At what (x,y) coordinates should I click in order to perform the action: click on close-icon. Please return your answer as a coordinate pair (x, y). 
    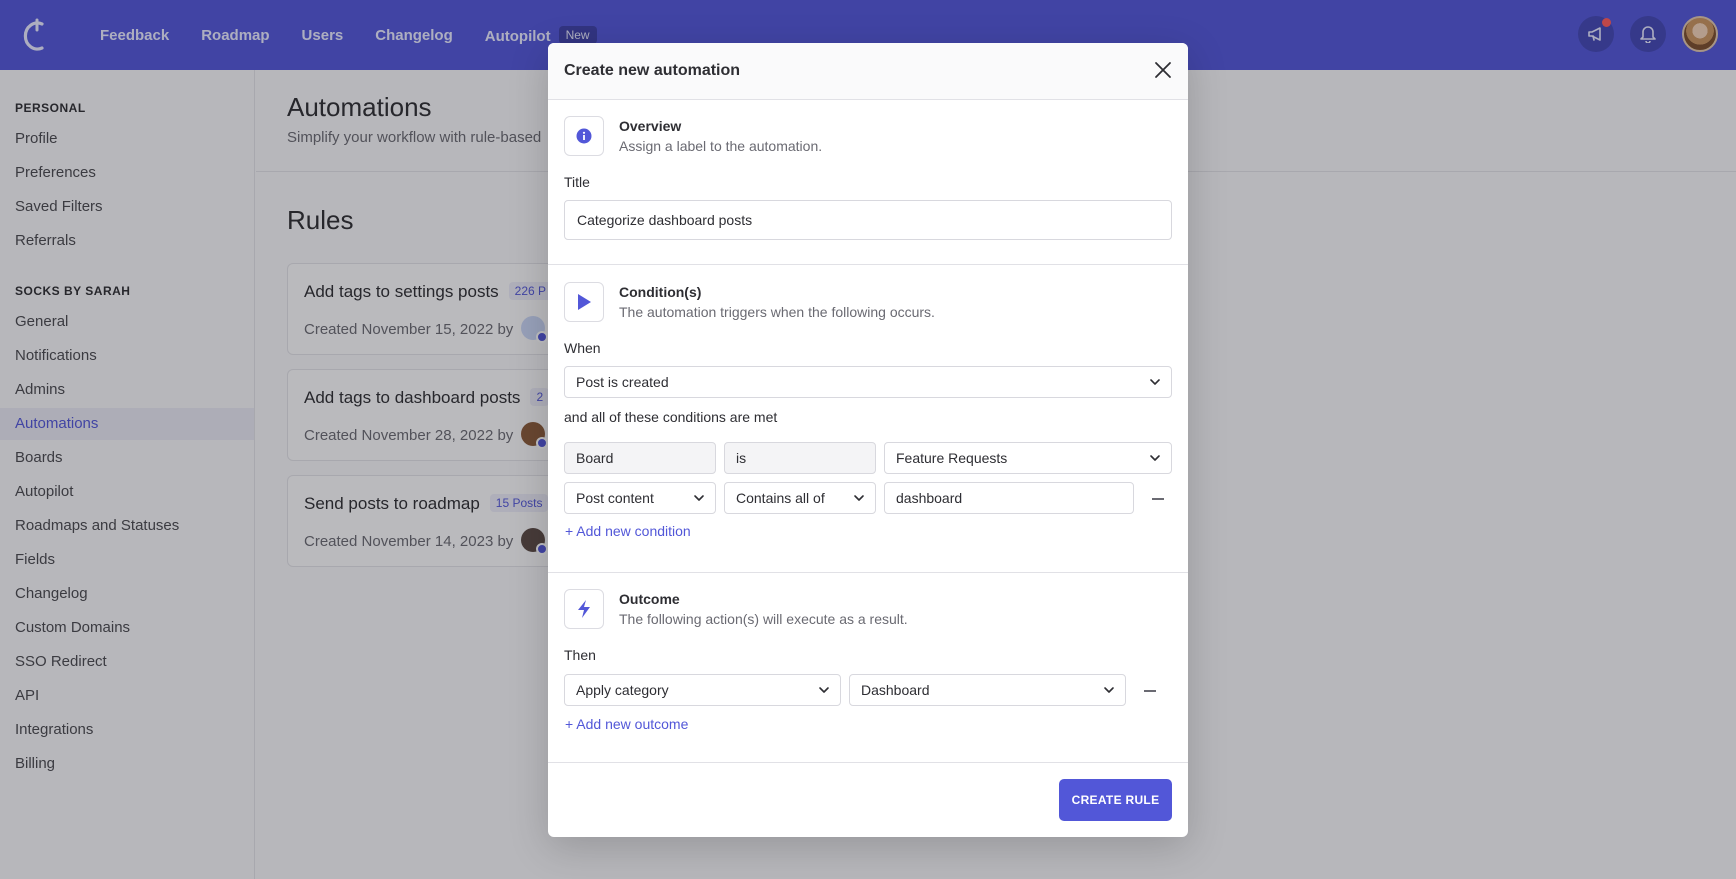
    Looking at the image, I should click on (1163, 70).